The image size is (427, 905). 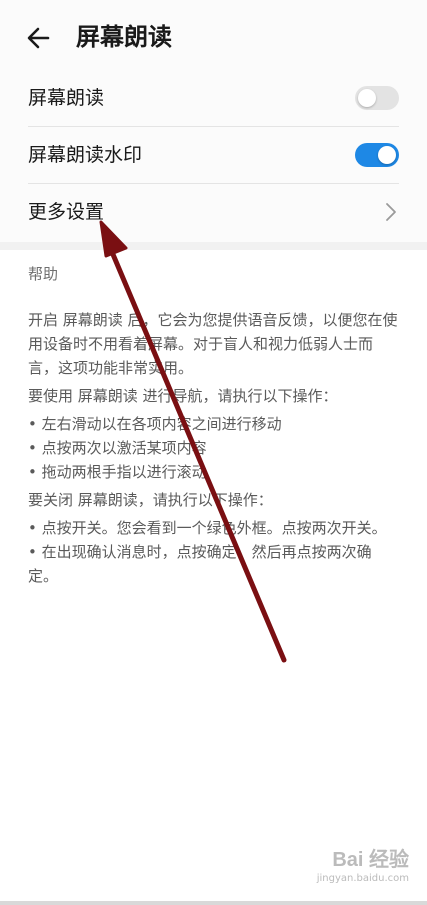 I want to click on setting-screen-reader-watermark: 屏幕朗读水印, so click(x=213, y=155).